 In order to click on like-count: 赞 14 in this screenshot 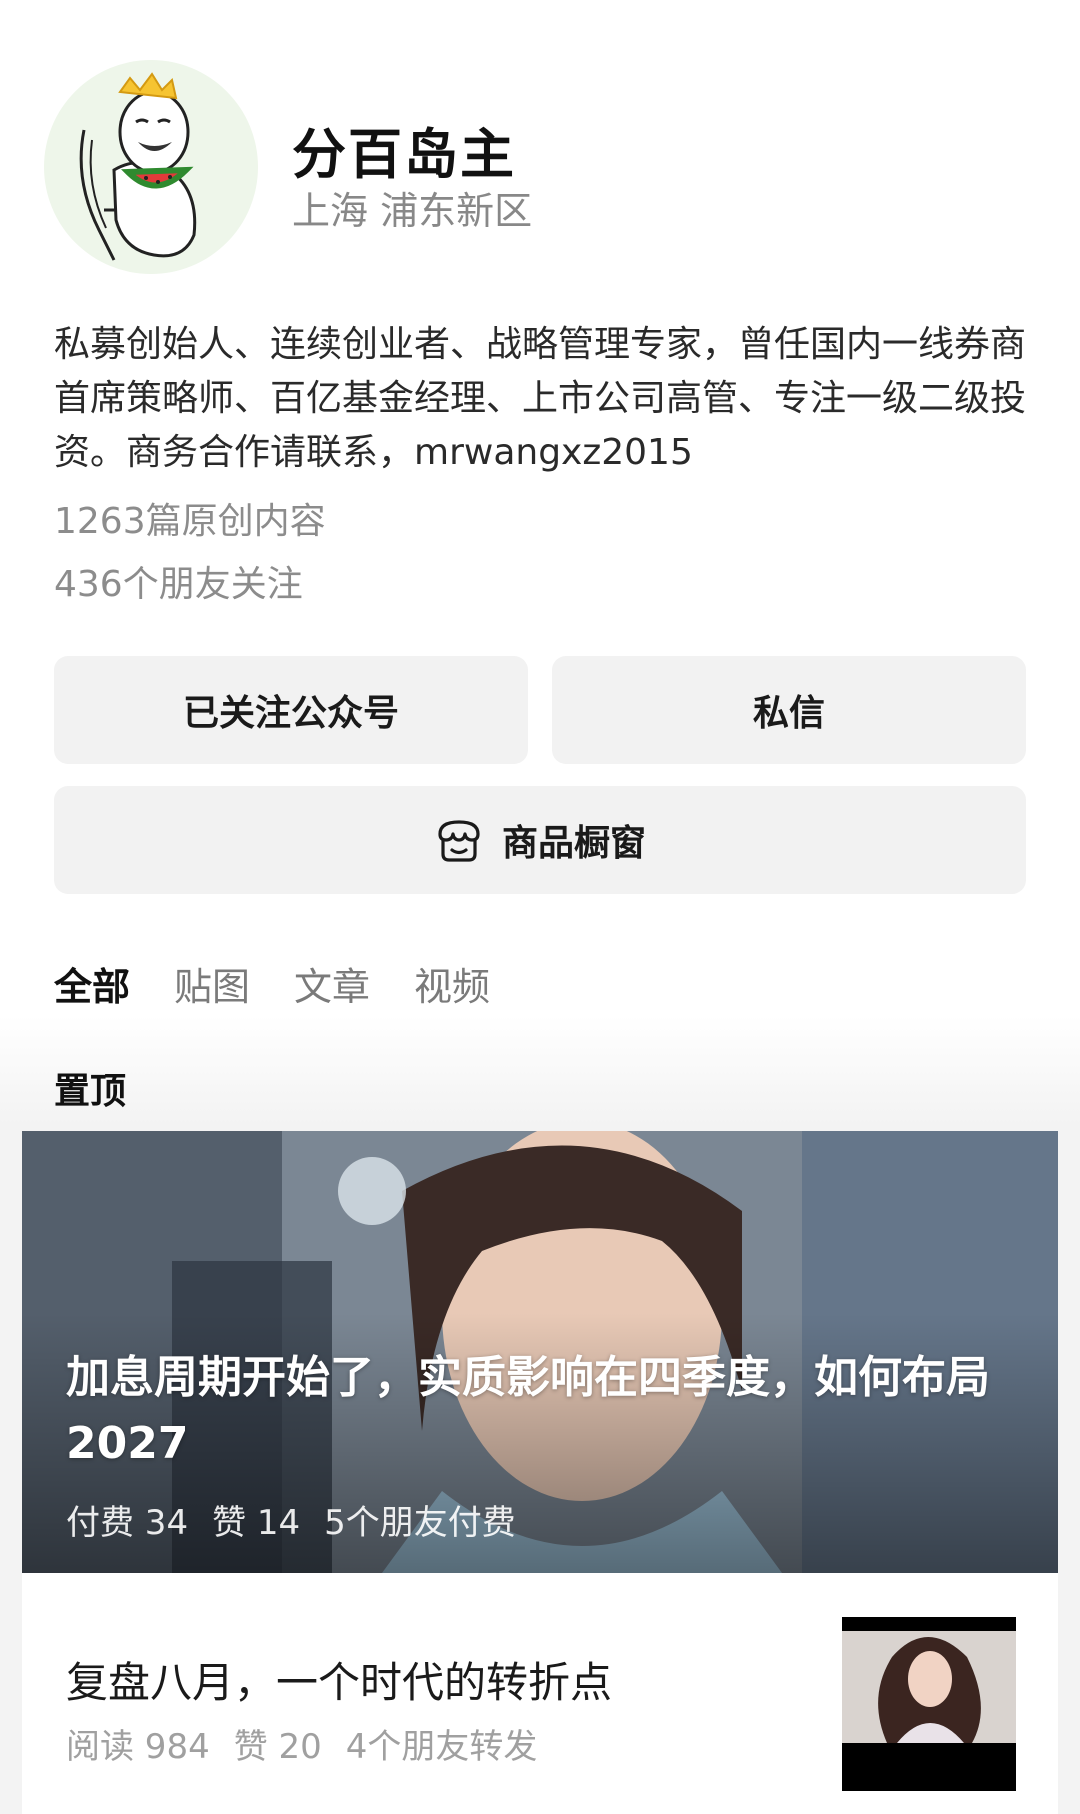, I will do `click(256, 1523)`.